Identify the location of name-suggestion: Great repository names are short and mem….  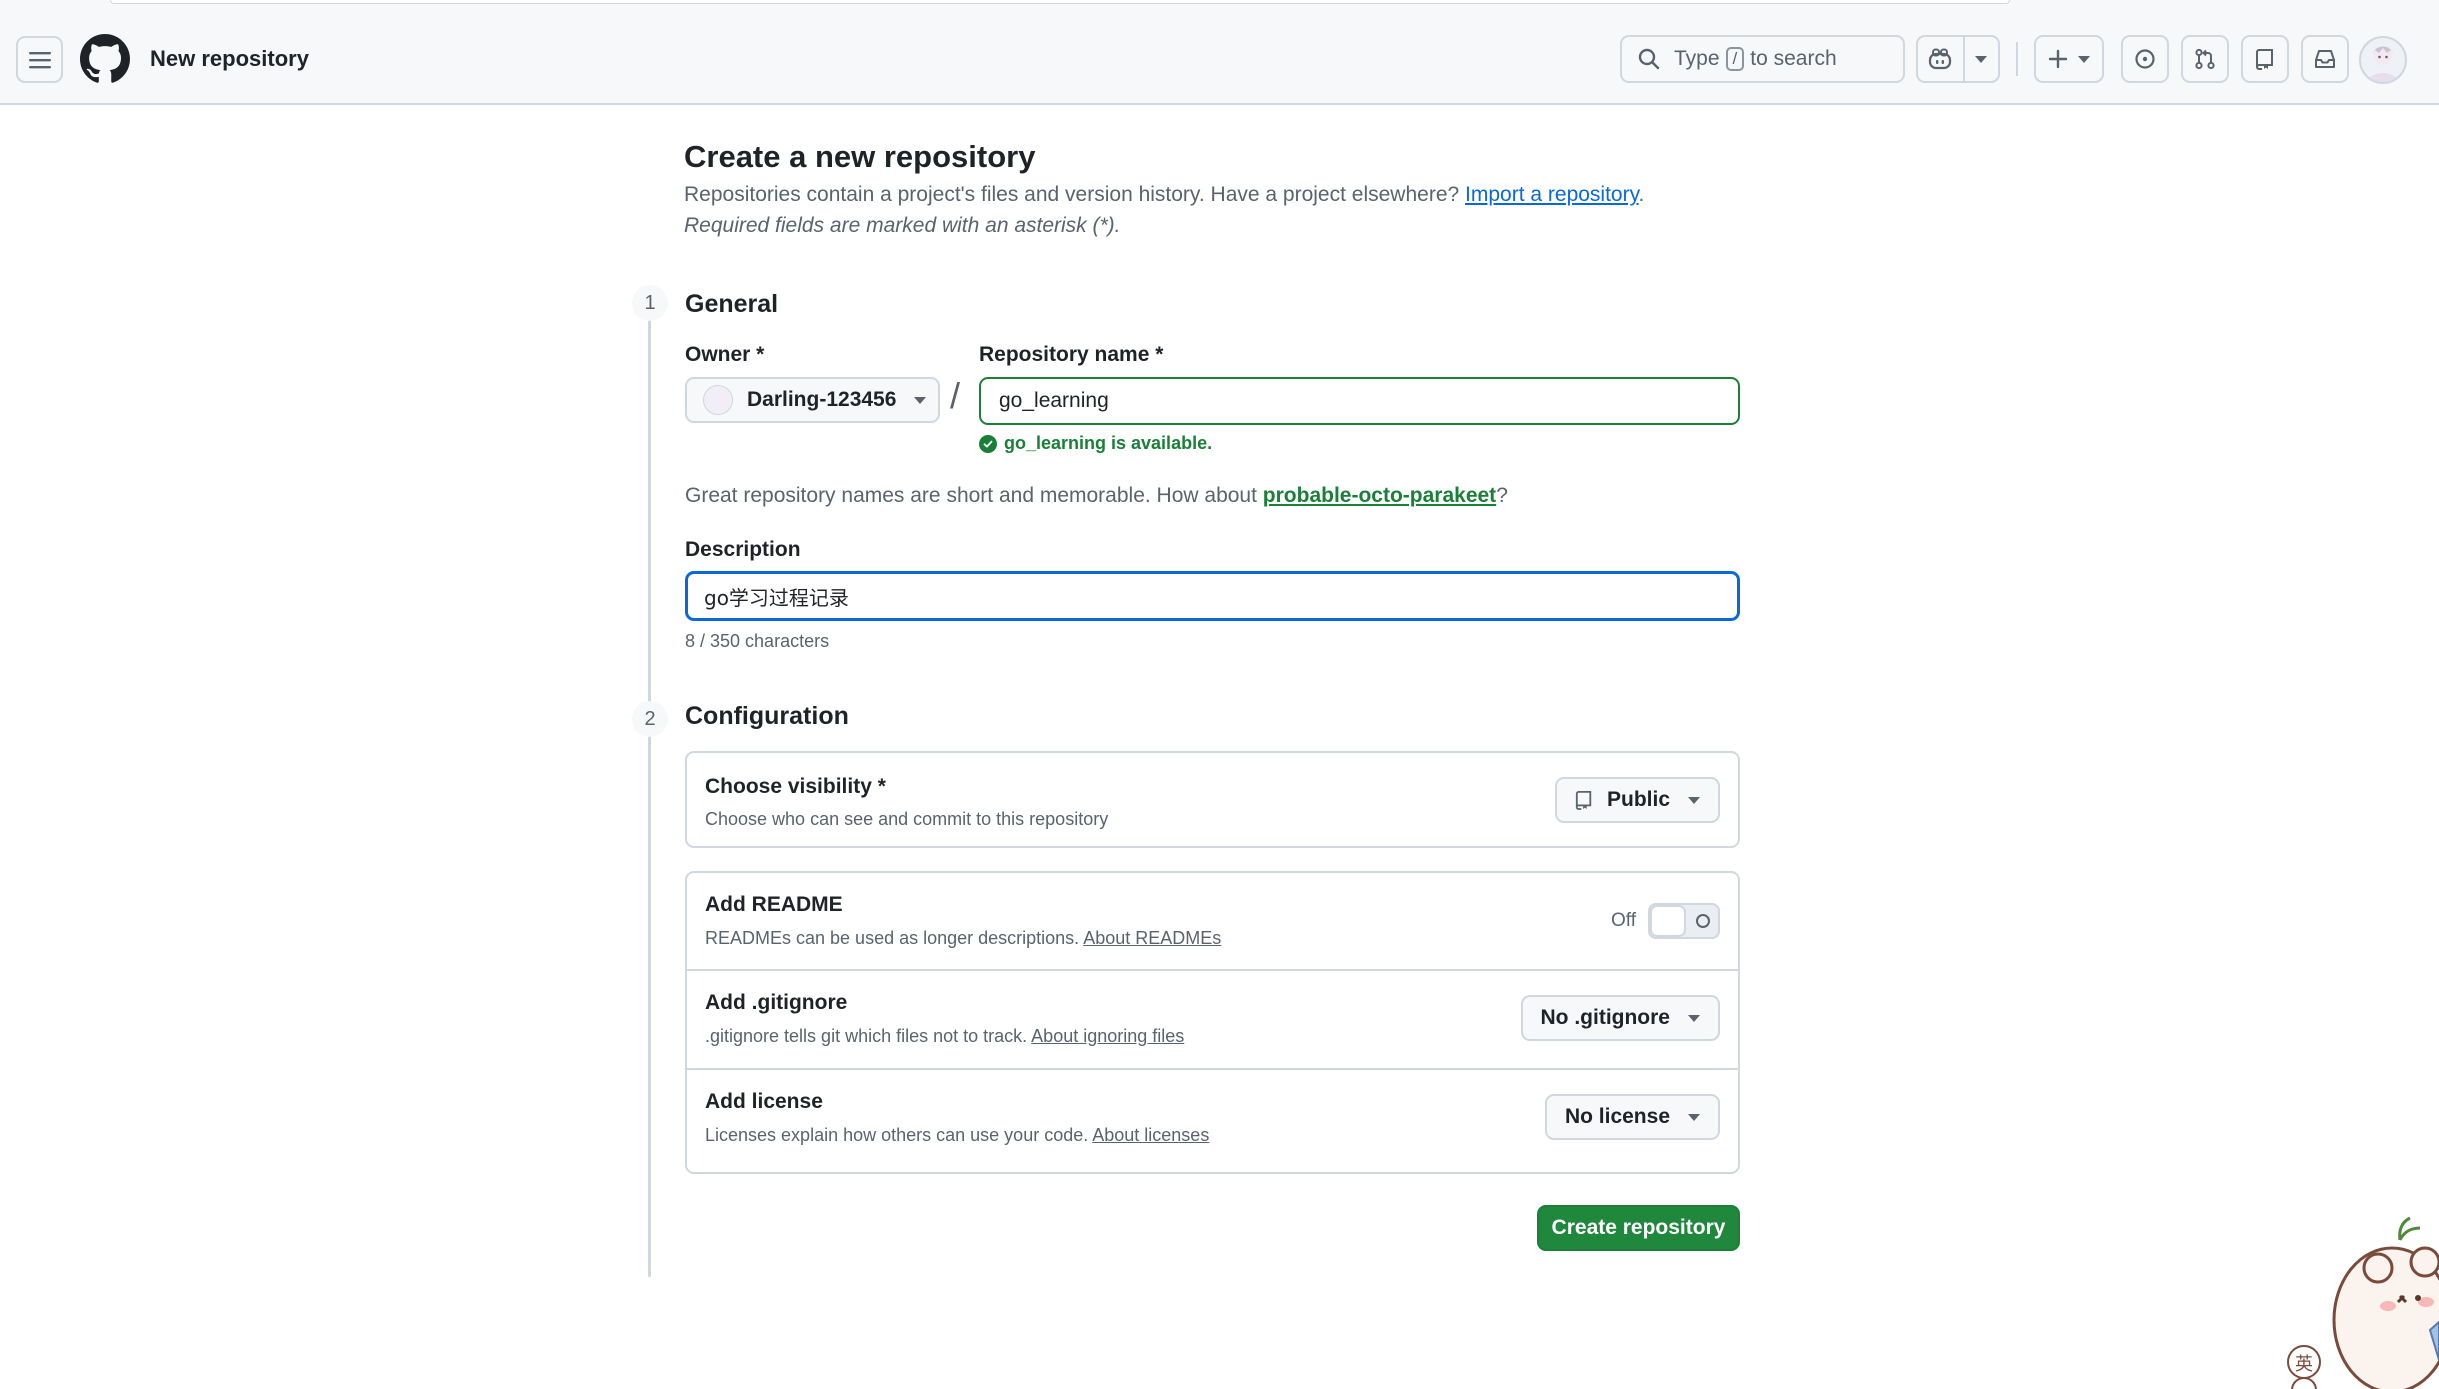
(1096, 496).